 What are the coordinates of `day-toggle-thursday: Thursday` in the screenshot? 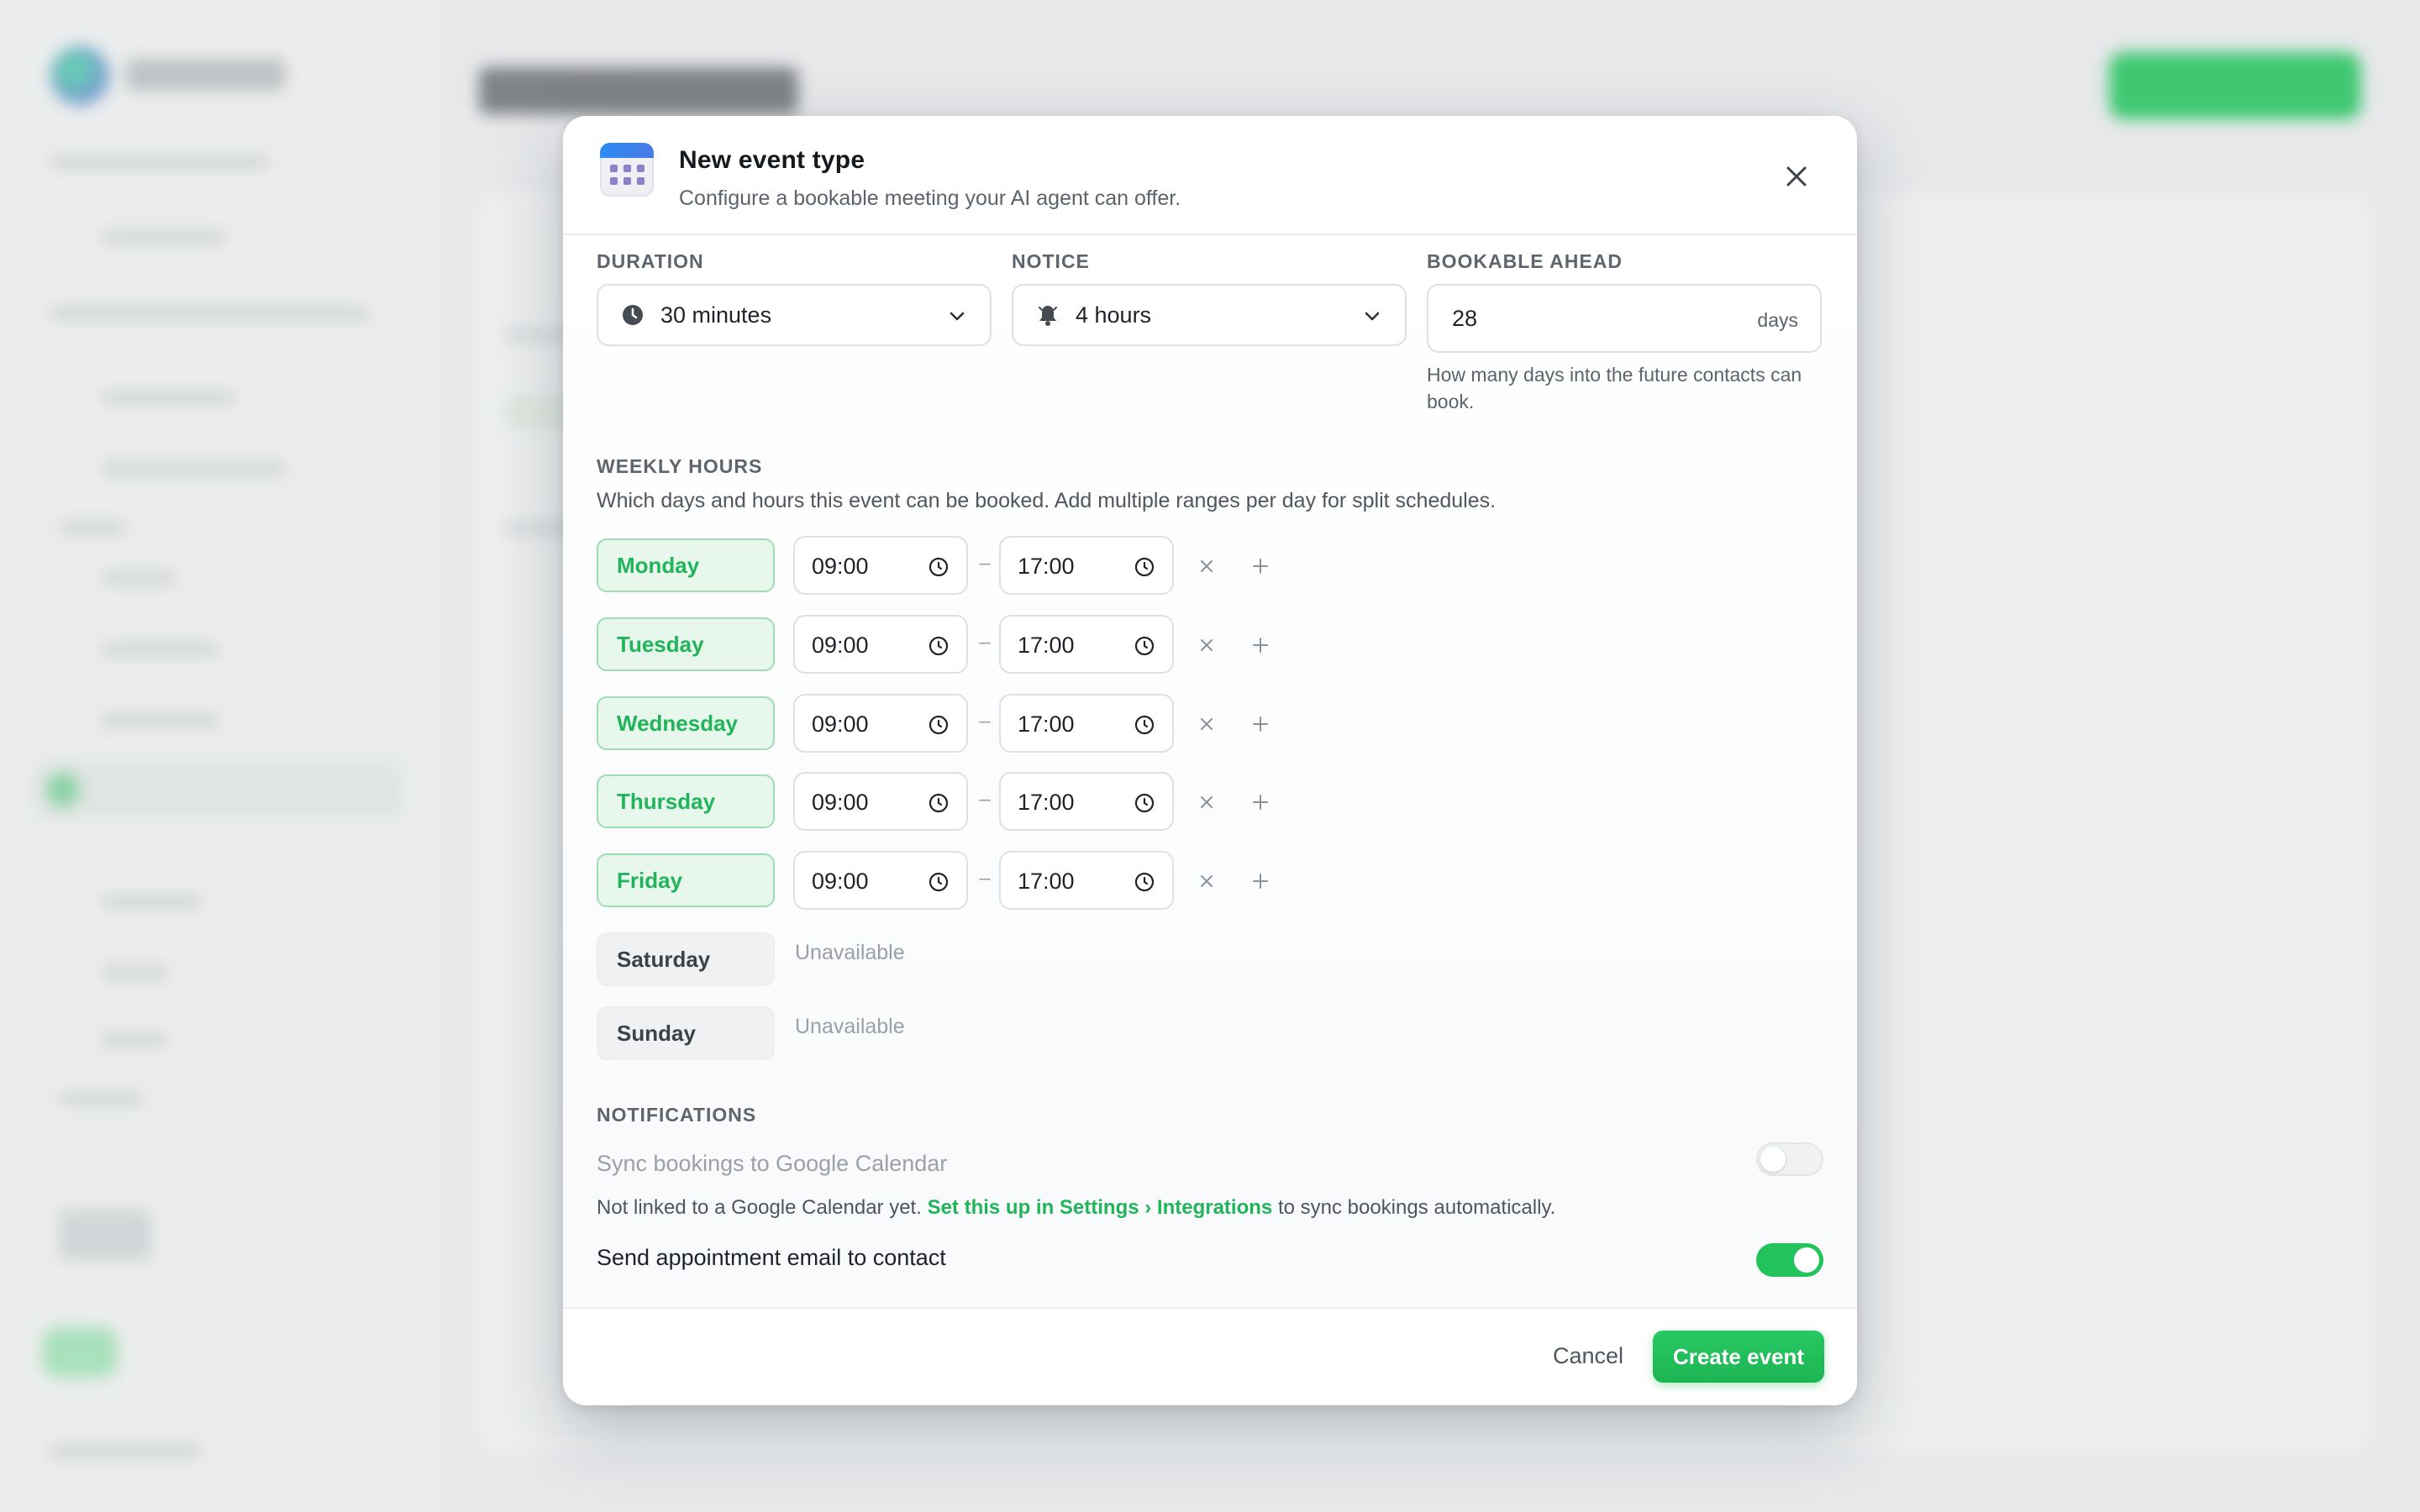 It's located at (686, 801).